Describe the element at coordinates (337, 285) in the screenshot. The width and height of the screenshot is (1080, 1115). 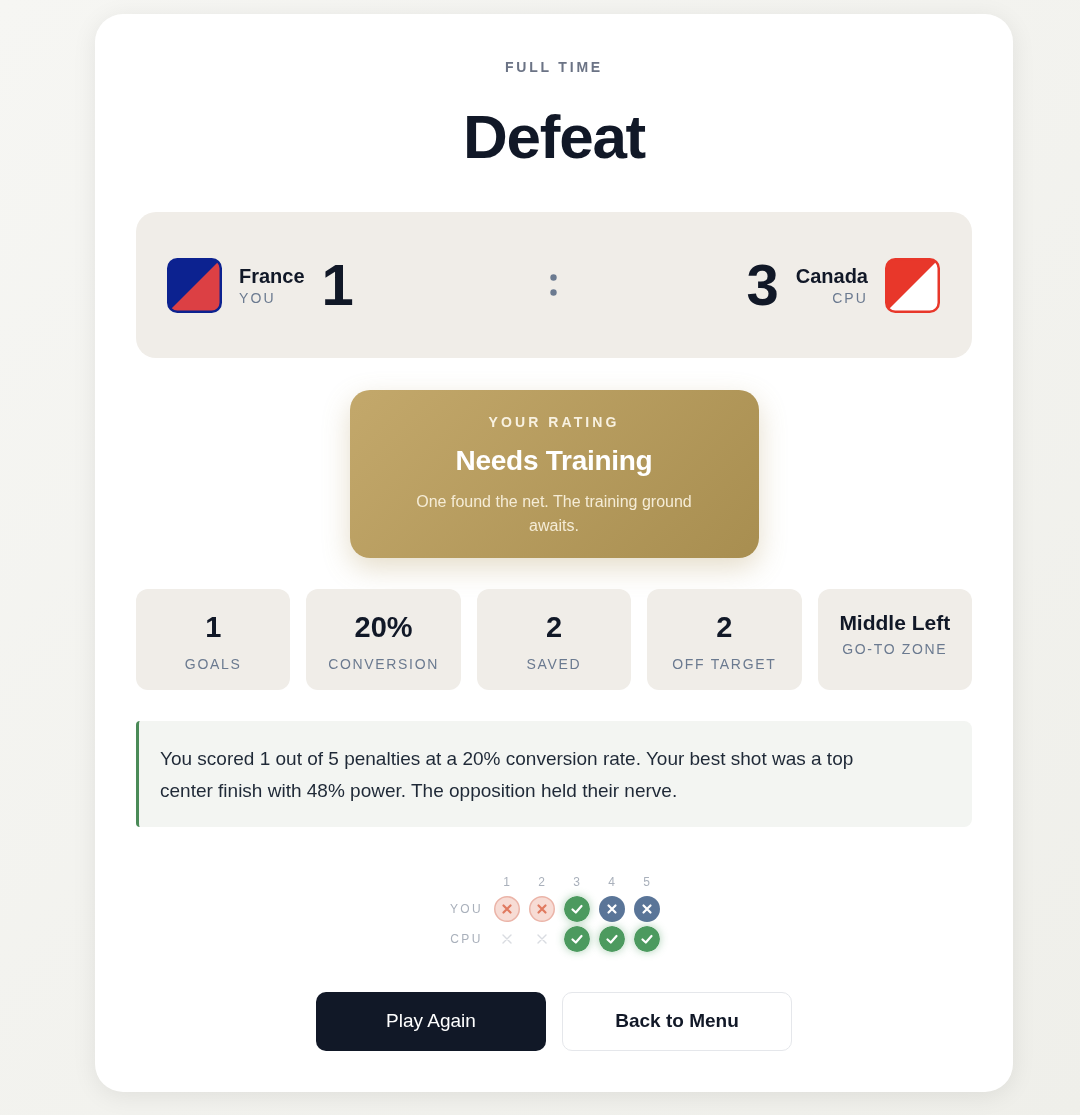
I see `team-score: 1` at that location.